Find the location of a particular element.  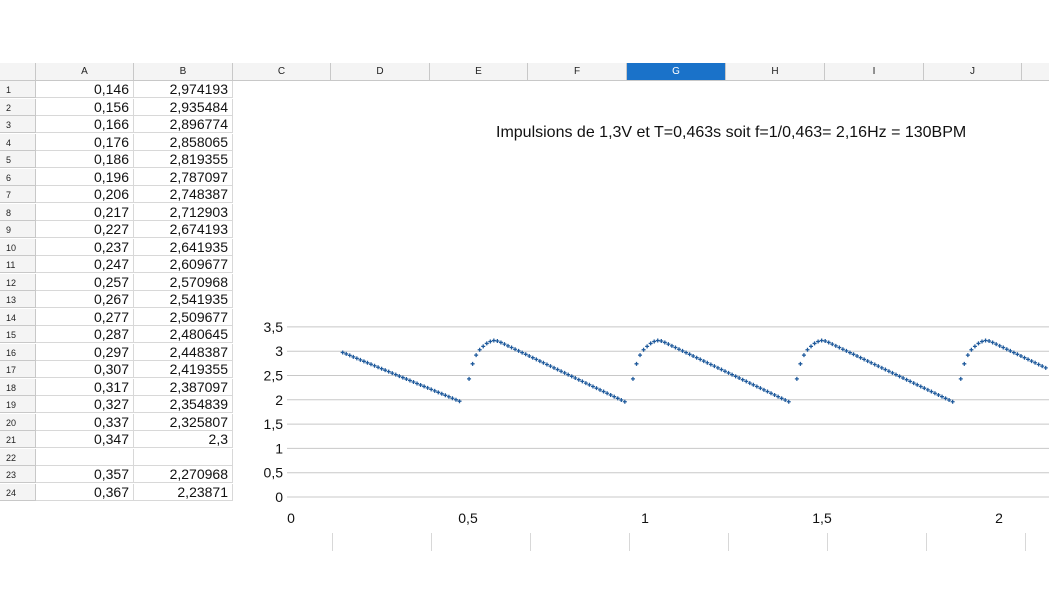

cell-a: 0,337 is located at coordinates (85, 422).